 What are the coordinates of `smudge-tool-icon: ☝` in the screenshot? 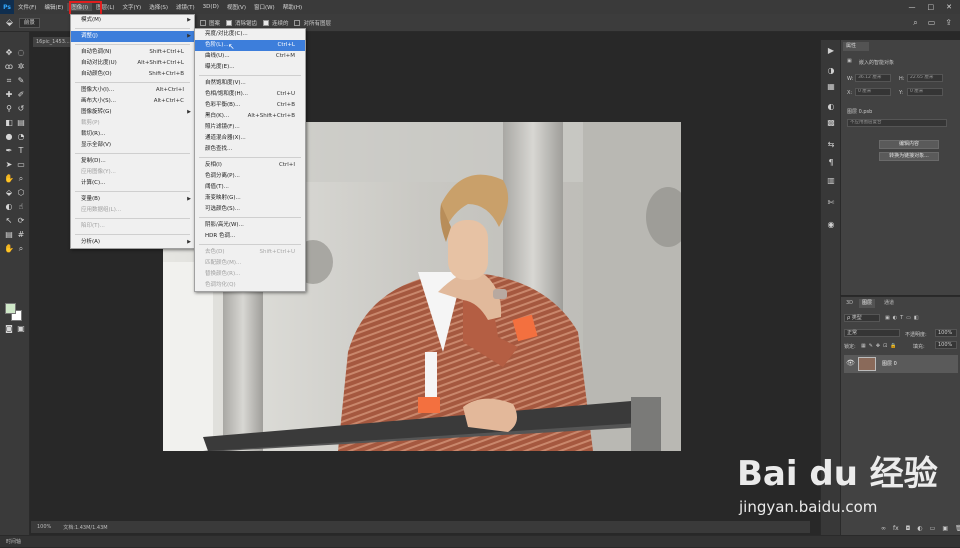 It's located at (21, 207).